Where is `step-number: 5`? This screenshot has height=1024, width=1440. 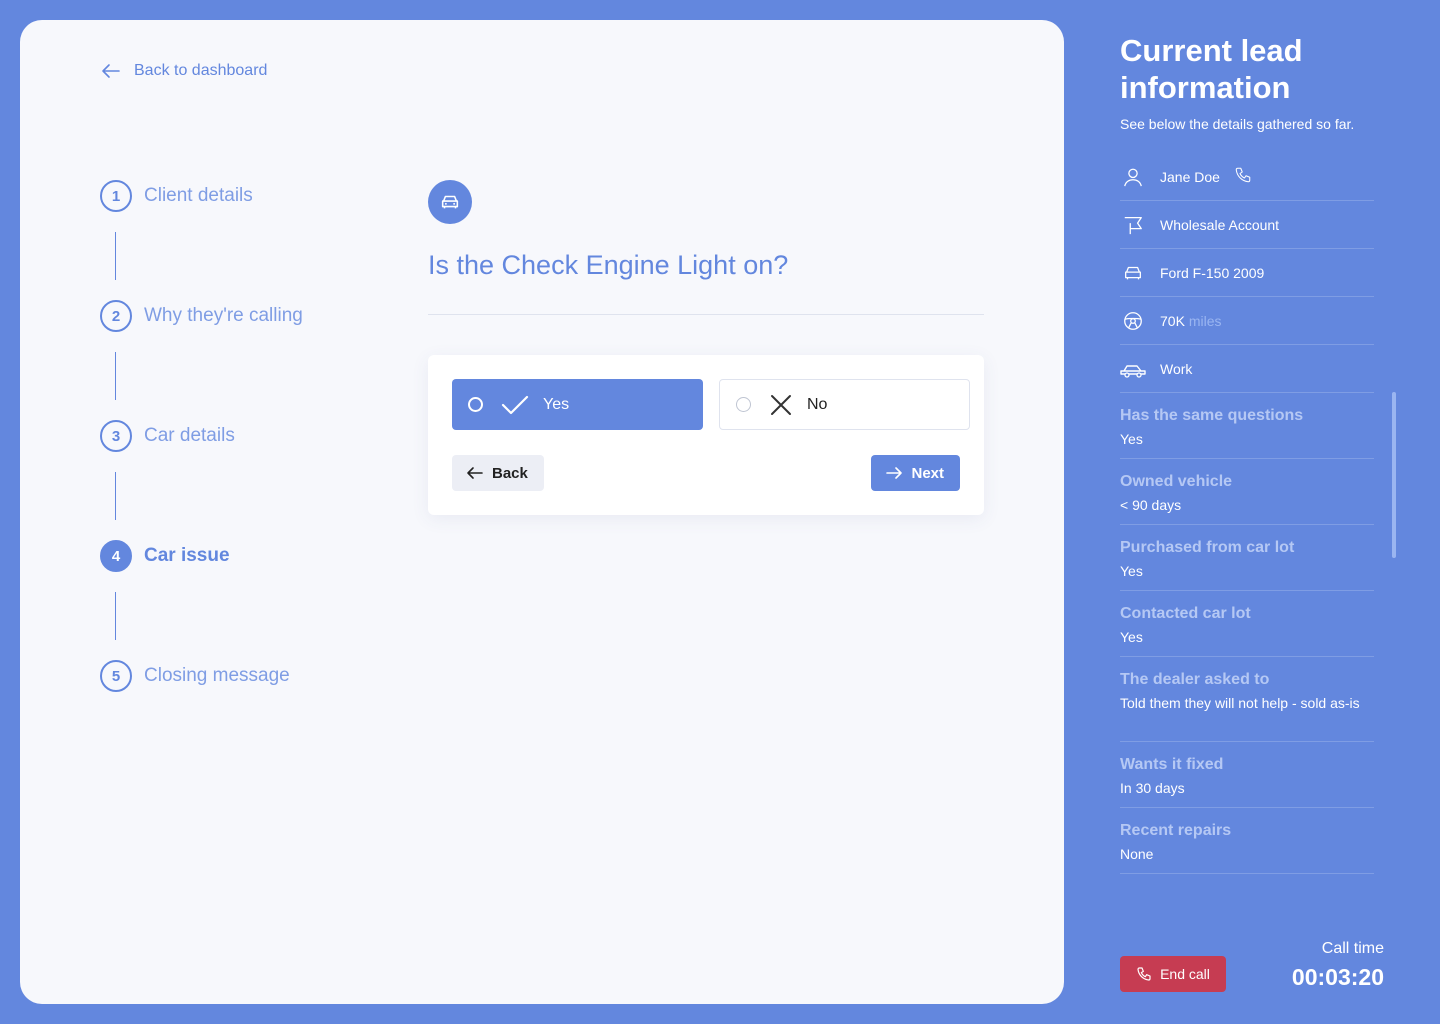
step-number: 5 is located at coordinates (116, 676).